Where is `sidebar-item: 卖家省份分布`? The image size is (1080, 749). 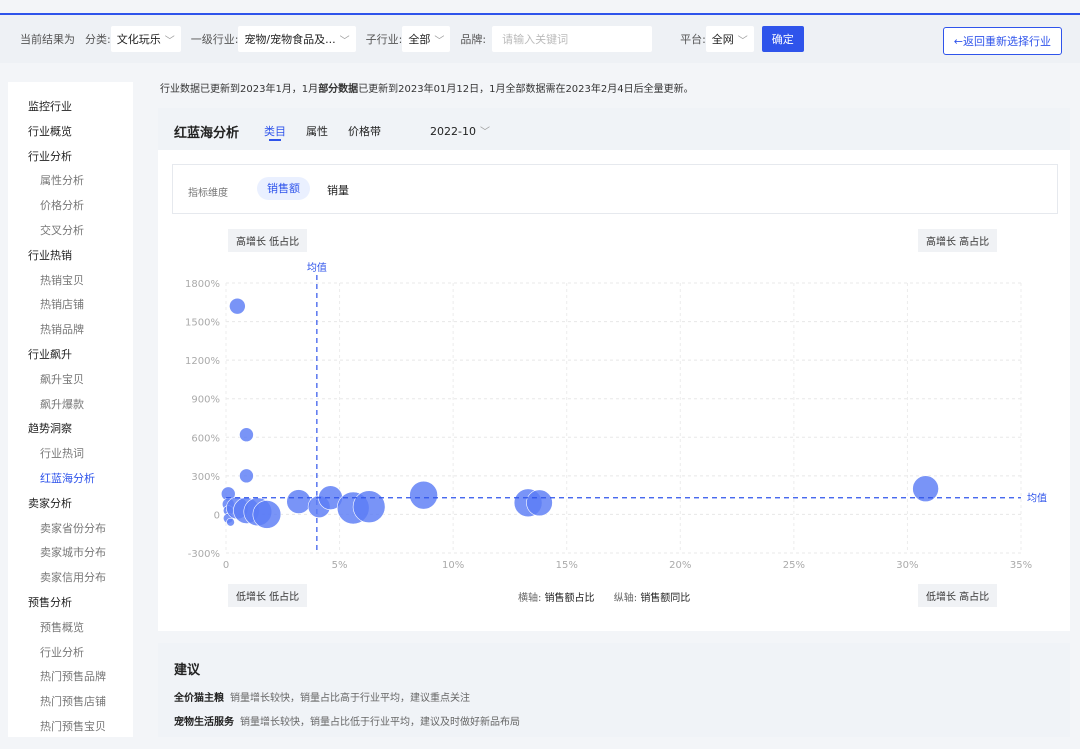
sidebar-item: 卖家省份分布 is located at coordinates (73, 528).